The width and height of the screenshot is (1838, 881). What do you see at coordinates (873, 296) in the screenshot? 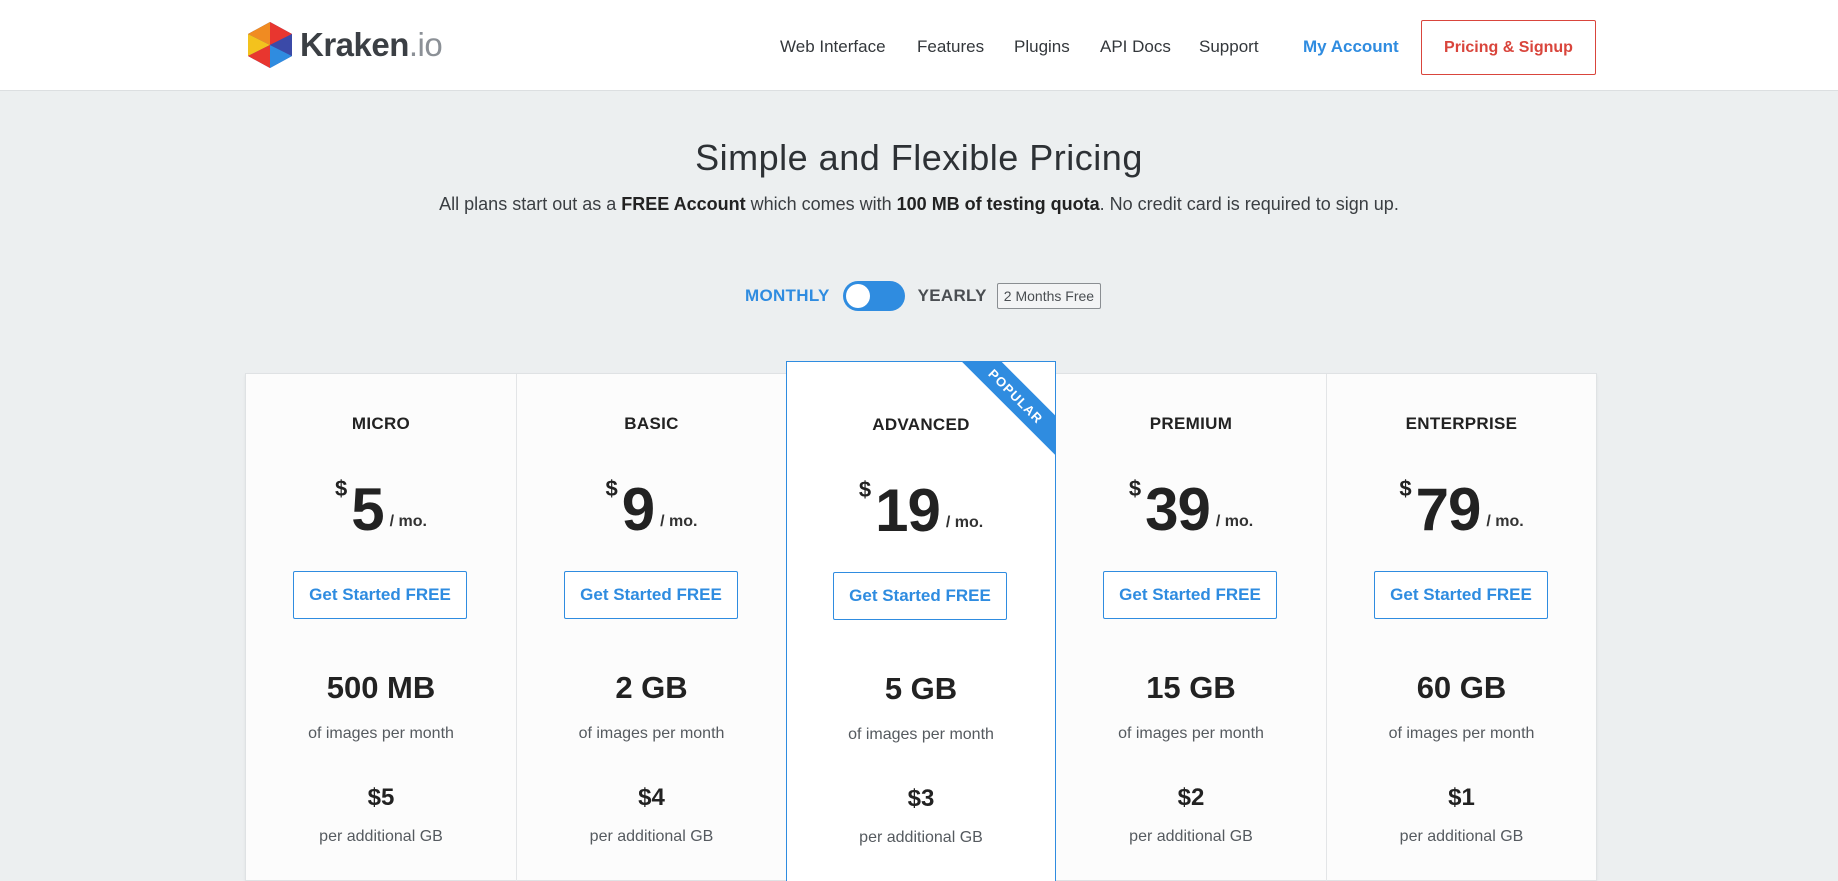
I see `billing-period-switch` at bounding box center [873, 296].